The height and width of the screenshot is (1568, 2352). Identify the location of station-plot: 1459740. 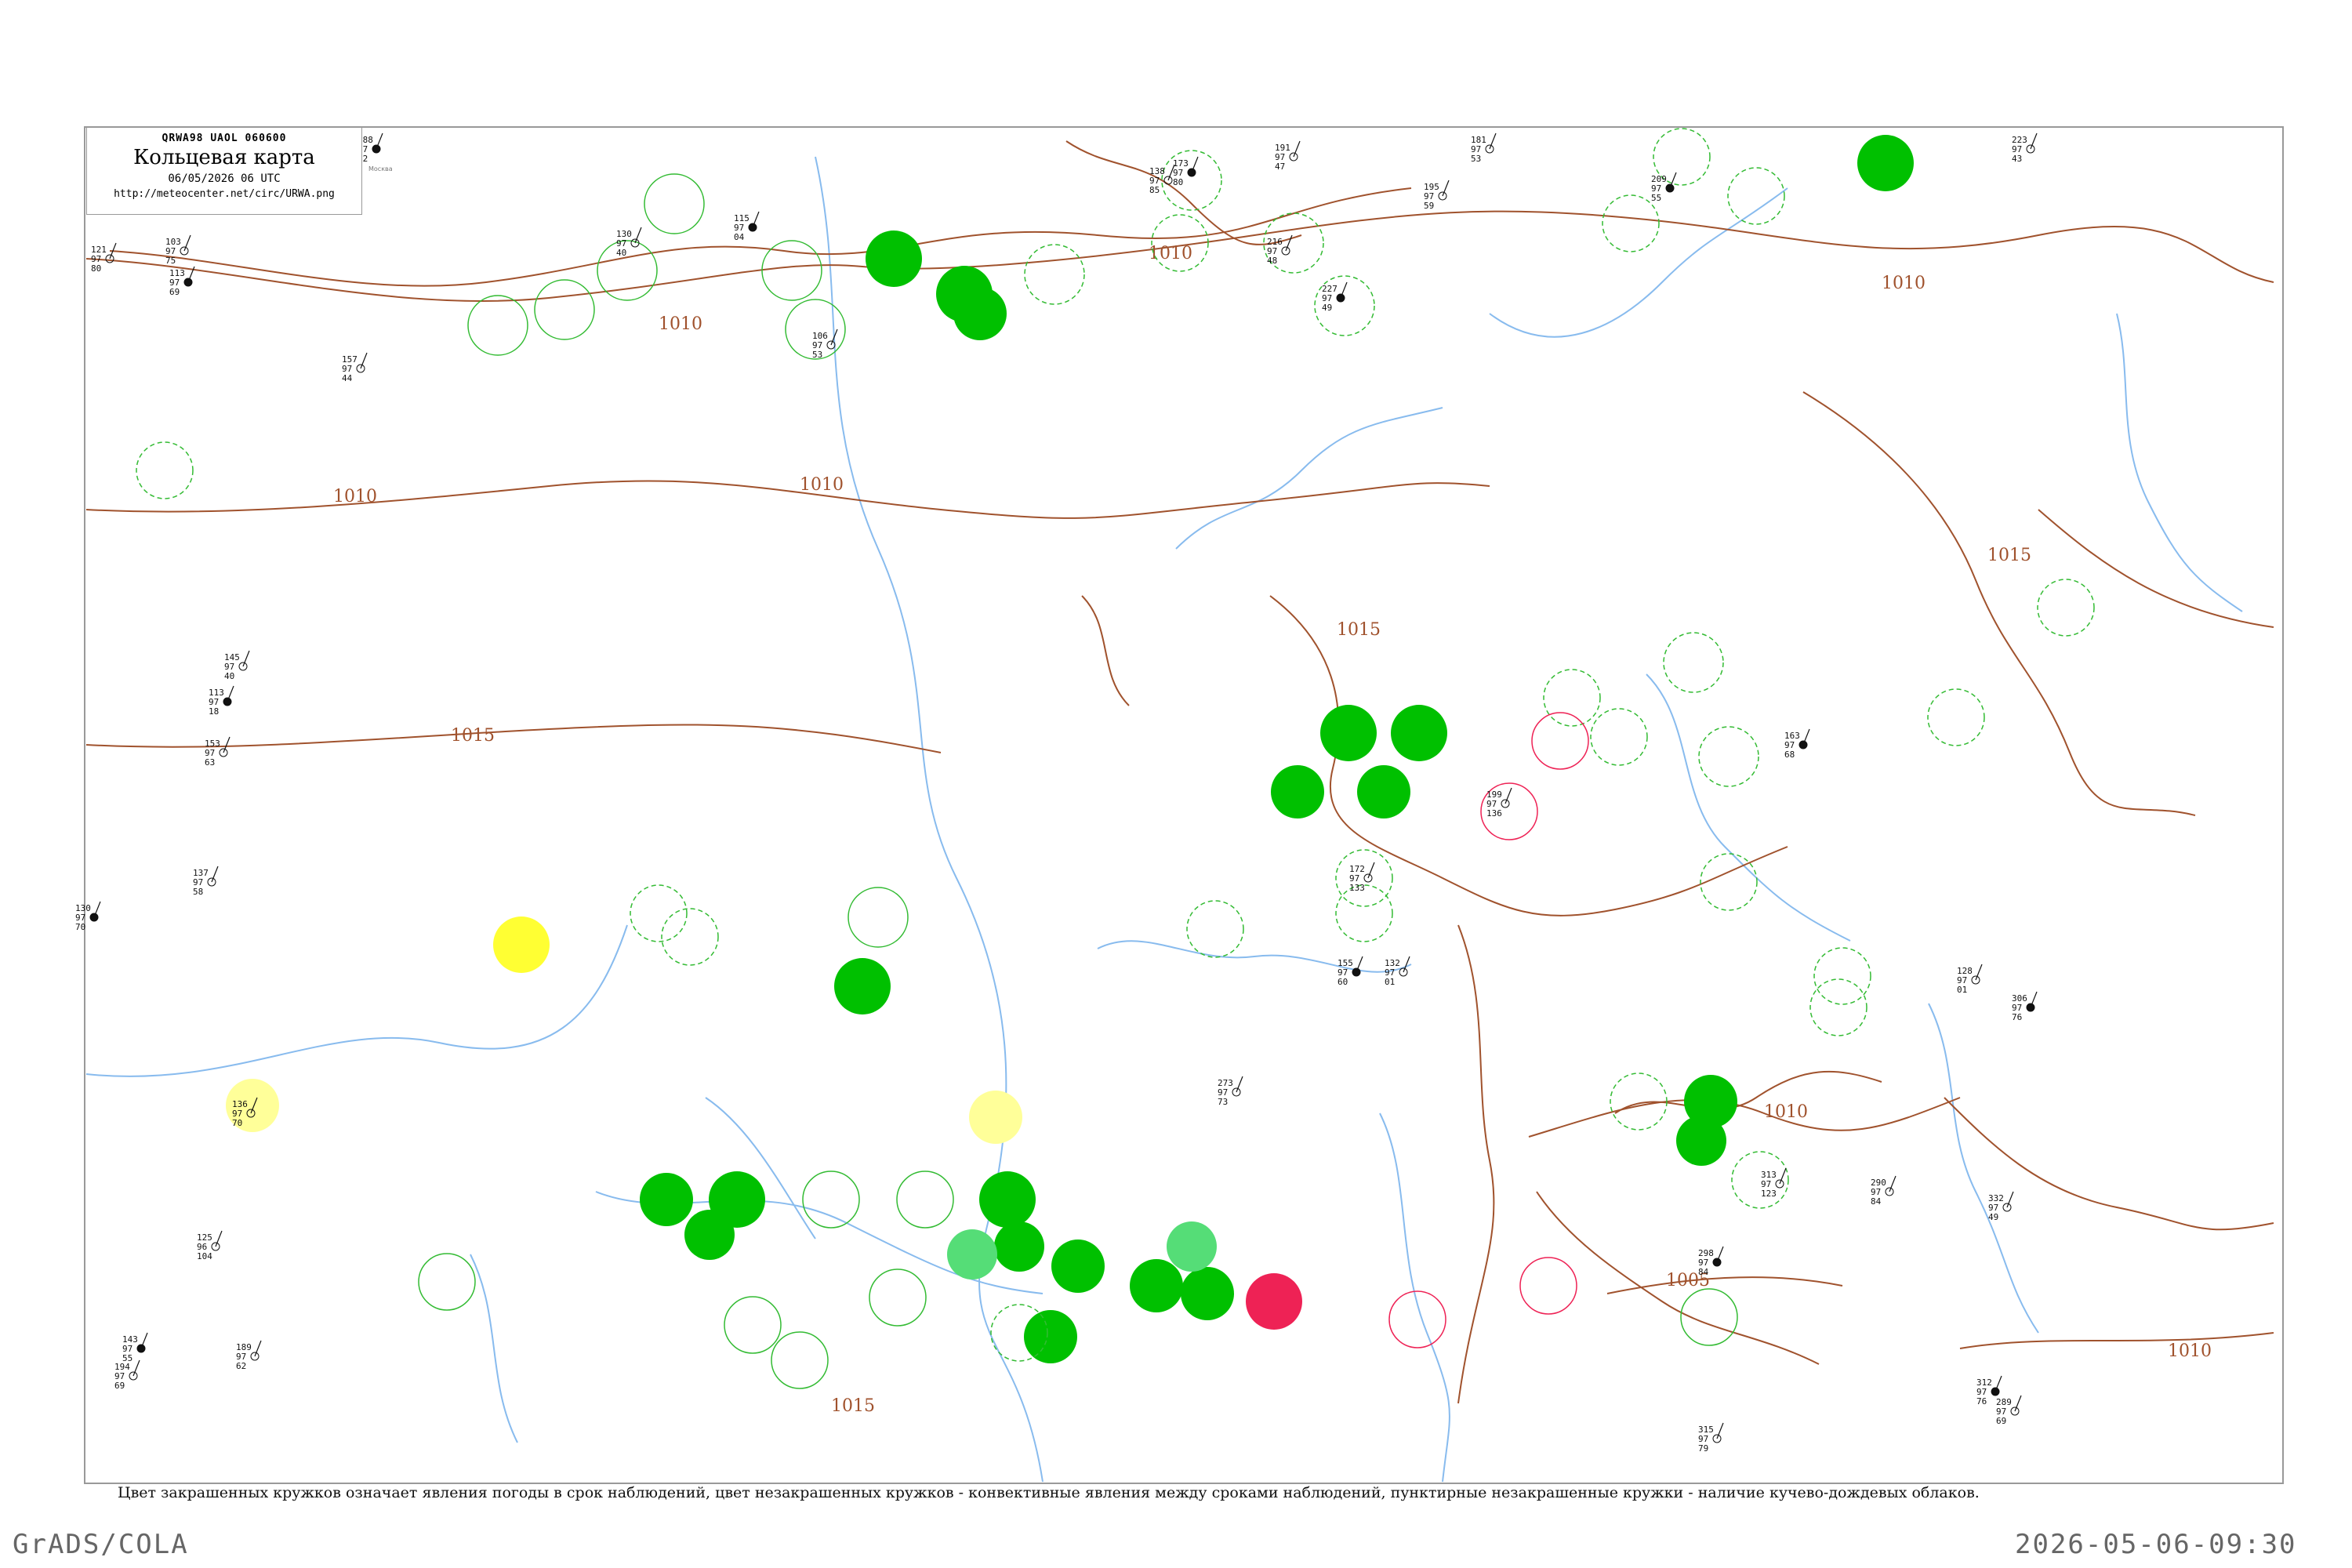
(237, 665).